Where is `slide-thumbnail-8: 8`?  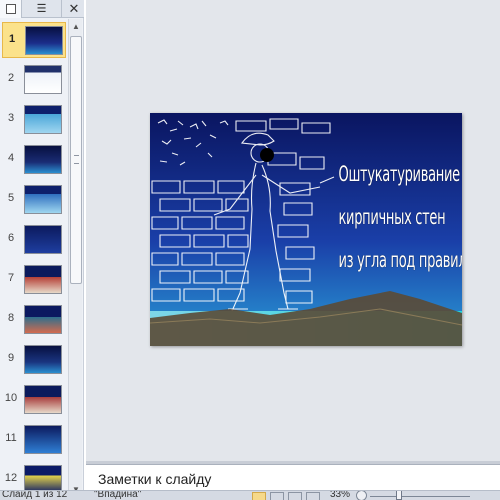
slide-thumbnail-8: 8 is located at coordinates (34, 320).